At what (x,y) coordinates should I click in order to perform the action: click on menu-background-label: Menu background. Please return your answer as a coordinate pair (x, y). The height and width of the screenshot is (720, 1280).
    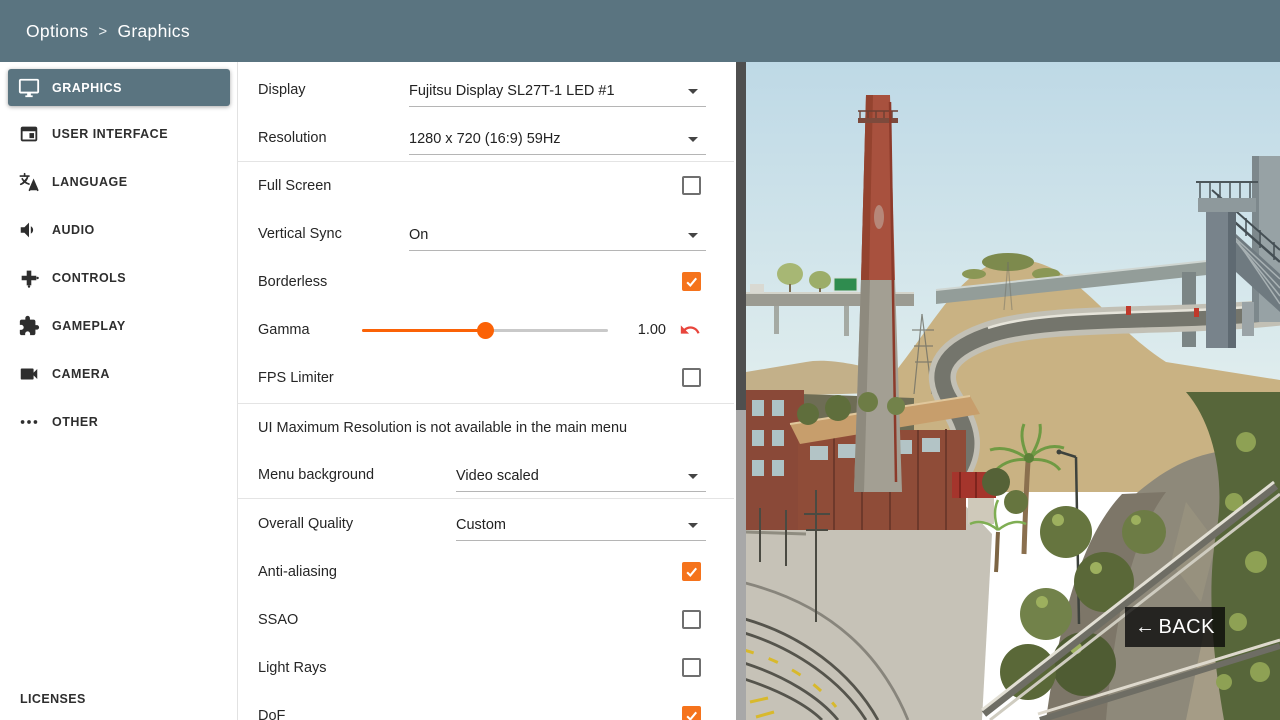
    Looking at the image, I should click on (316, 475).